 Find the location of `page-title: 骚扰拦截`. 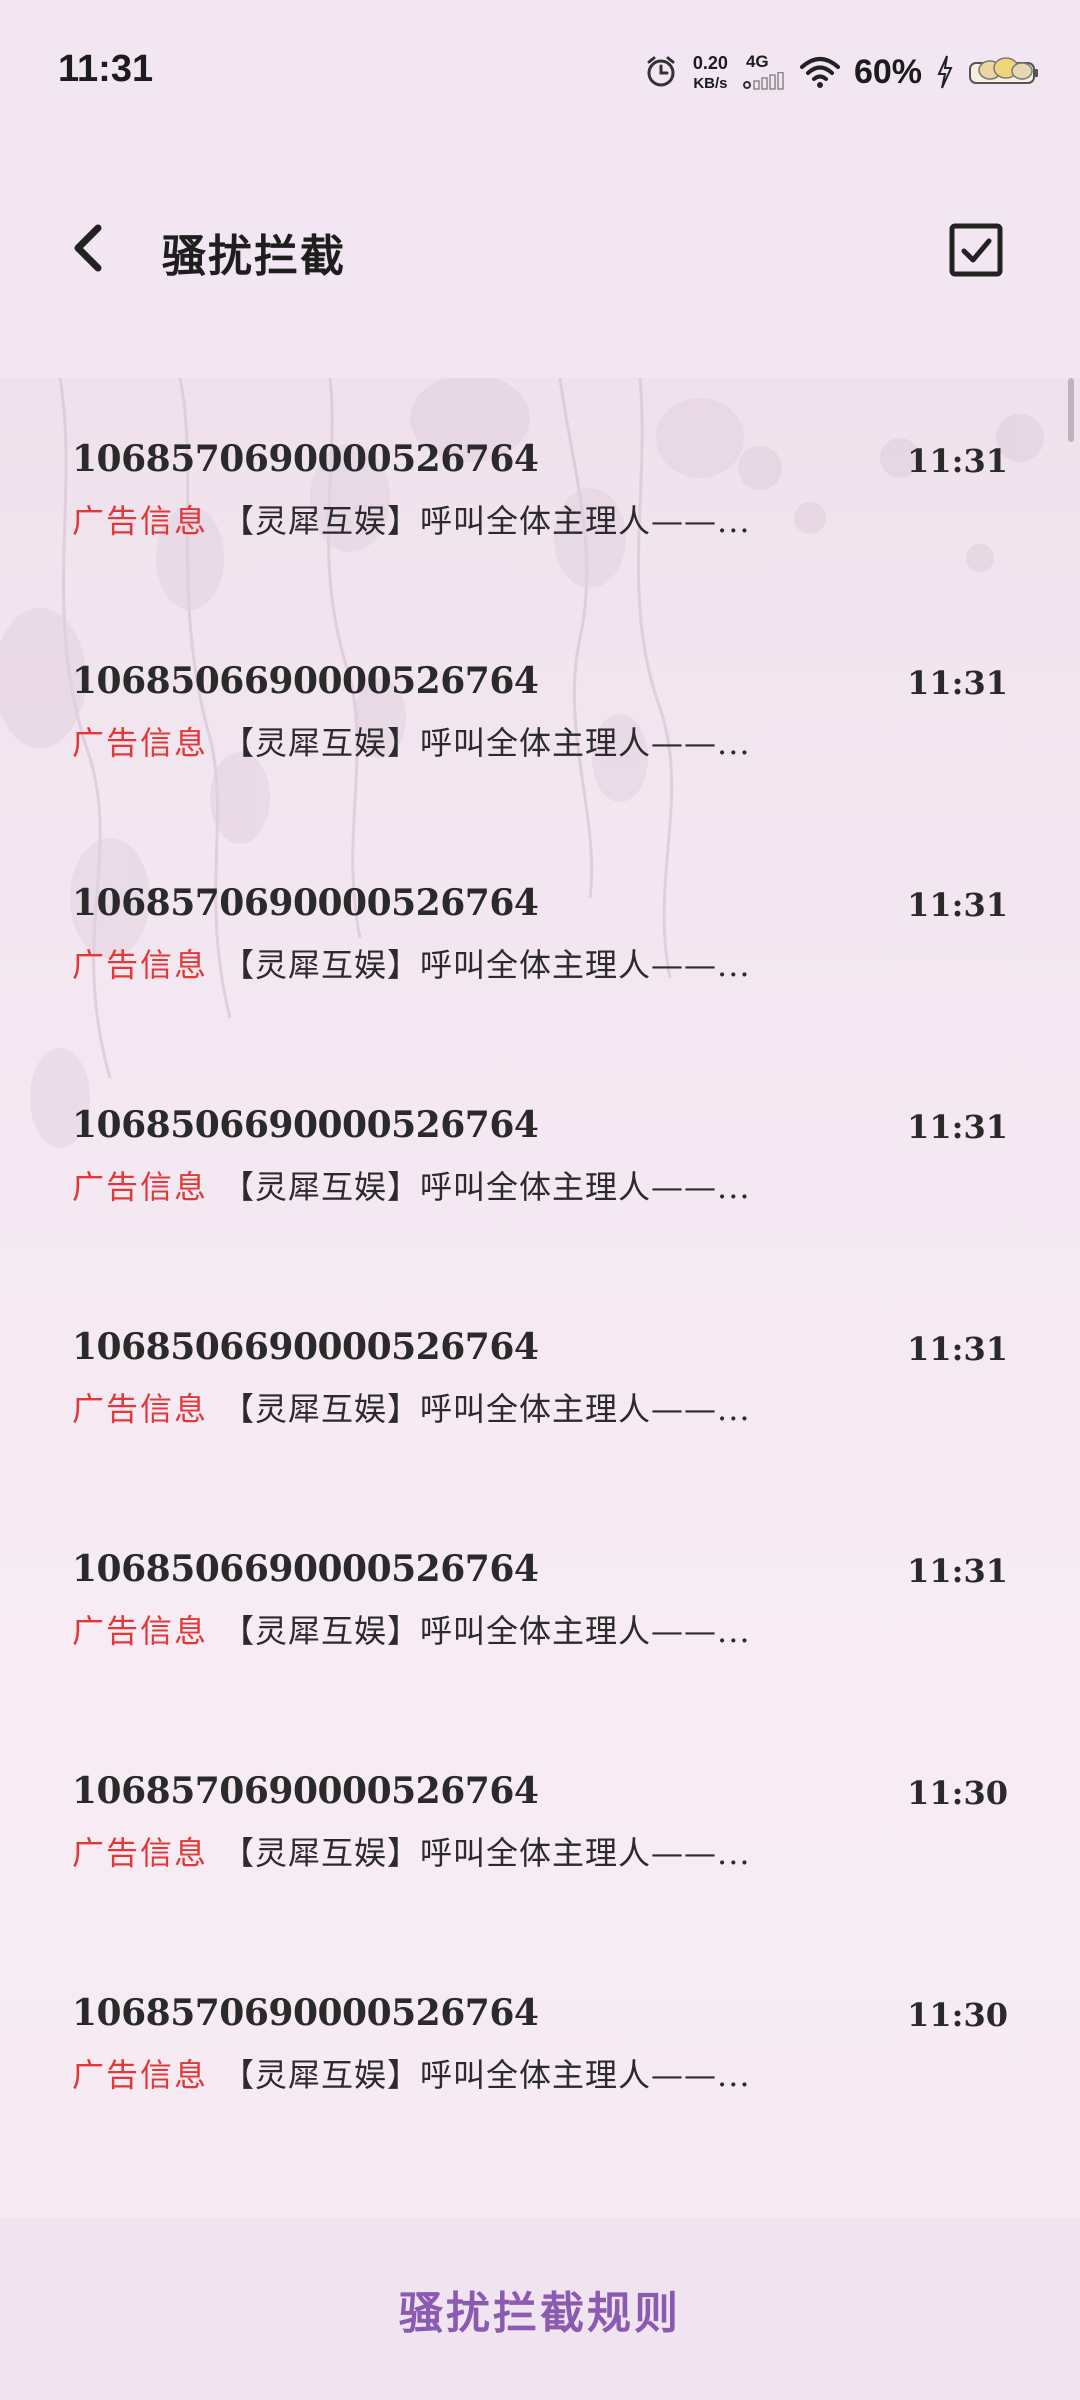

page-title: 骚扰拦截 is located at coordinates (254, 256).